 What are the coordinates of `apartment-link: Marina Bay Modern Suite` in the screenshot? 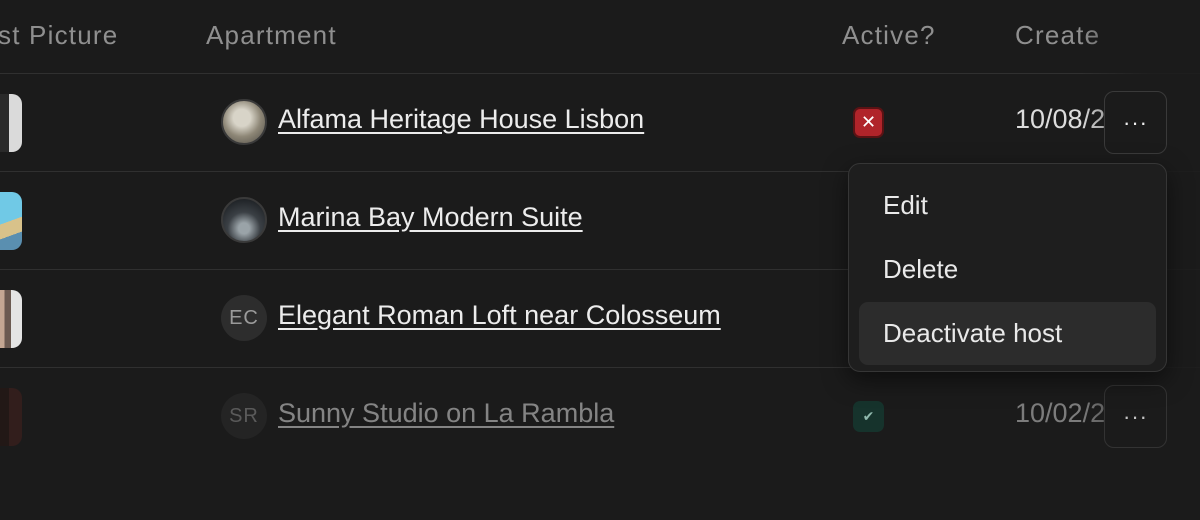 It's located at (430, 217).